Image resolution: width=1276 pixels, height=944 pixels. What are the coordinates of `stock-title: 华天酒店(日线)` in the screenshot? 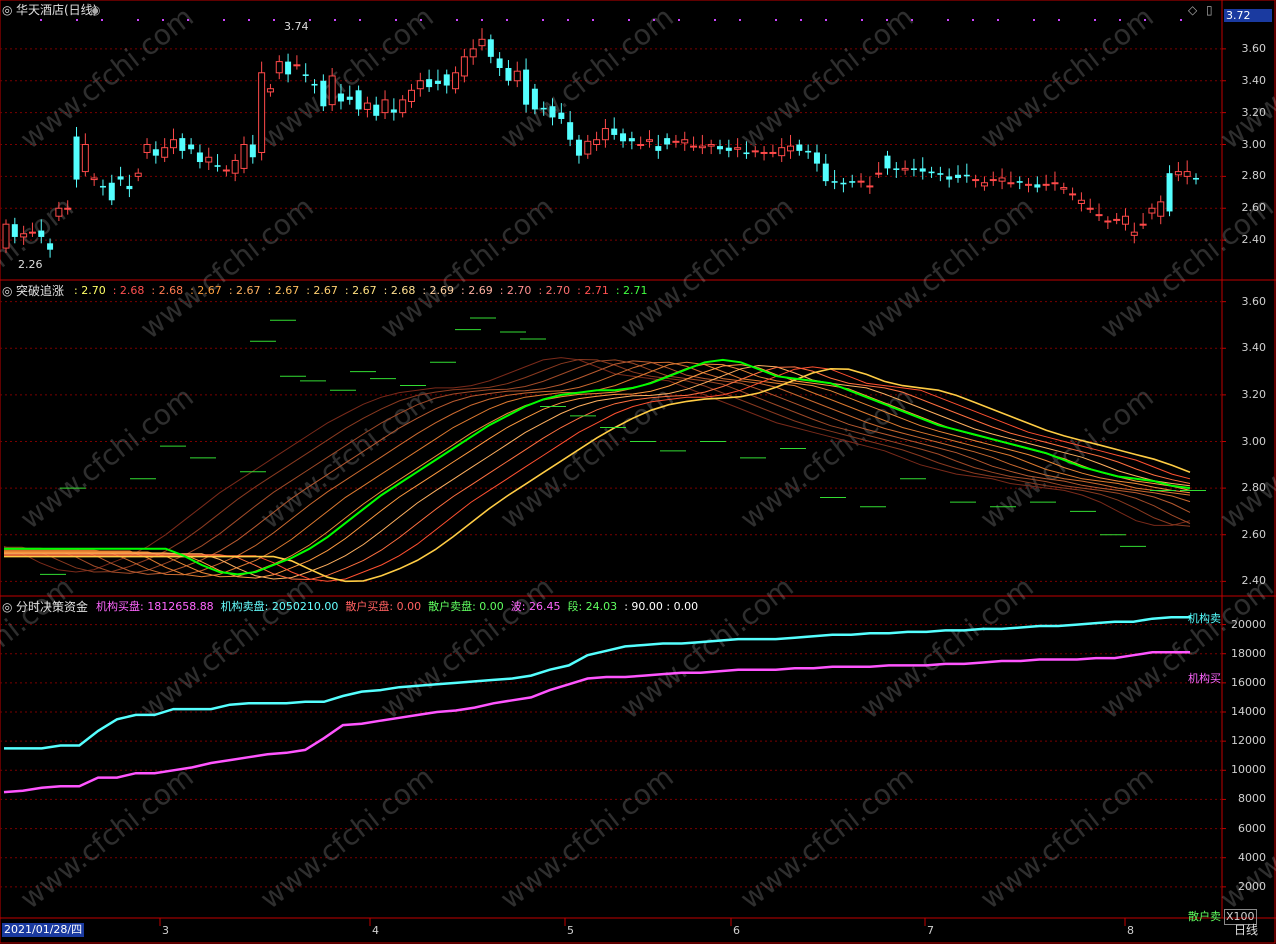 It's located at (57, 10).